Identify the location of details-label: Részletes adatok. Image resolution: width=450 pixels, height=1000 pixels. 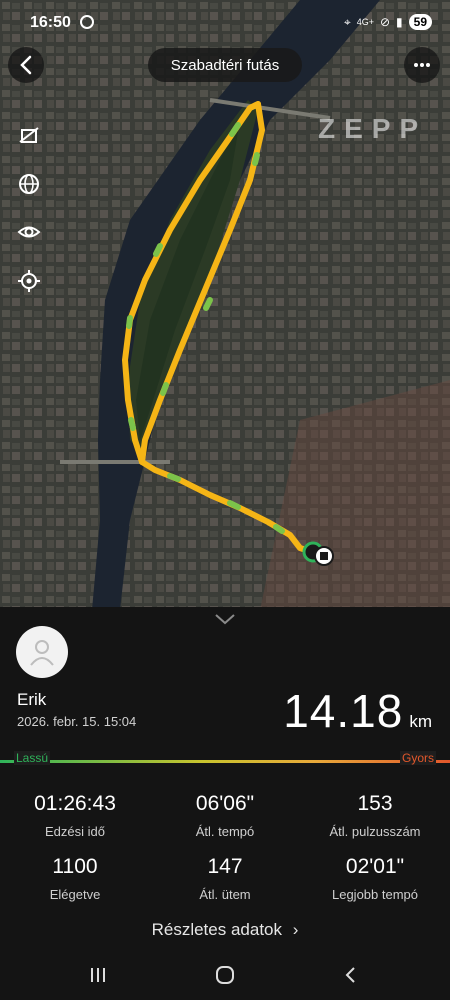
(216, 929).